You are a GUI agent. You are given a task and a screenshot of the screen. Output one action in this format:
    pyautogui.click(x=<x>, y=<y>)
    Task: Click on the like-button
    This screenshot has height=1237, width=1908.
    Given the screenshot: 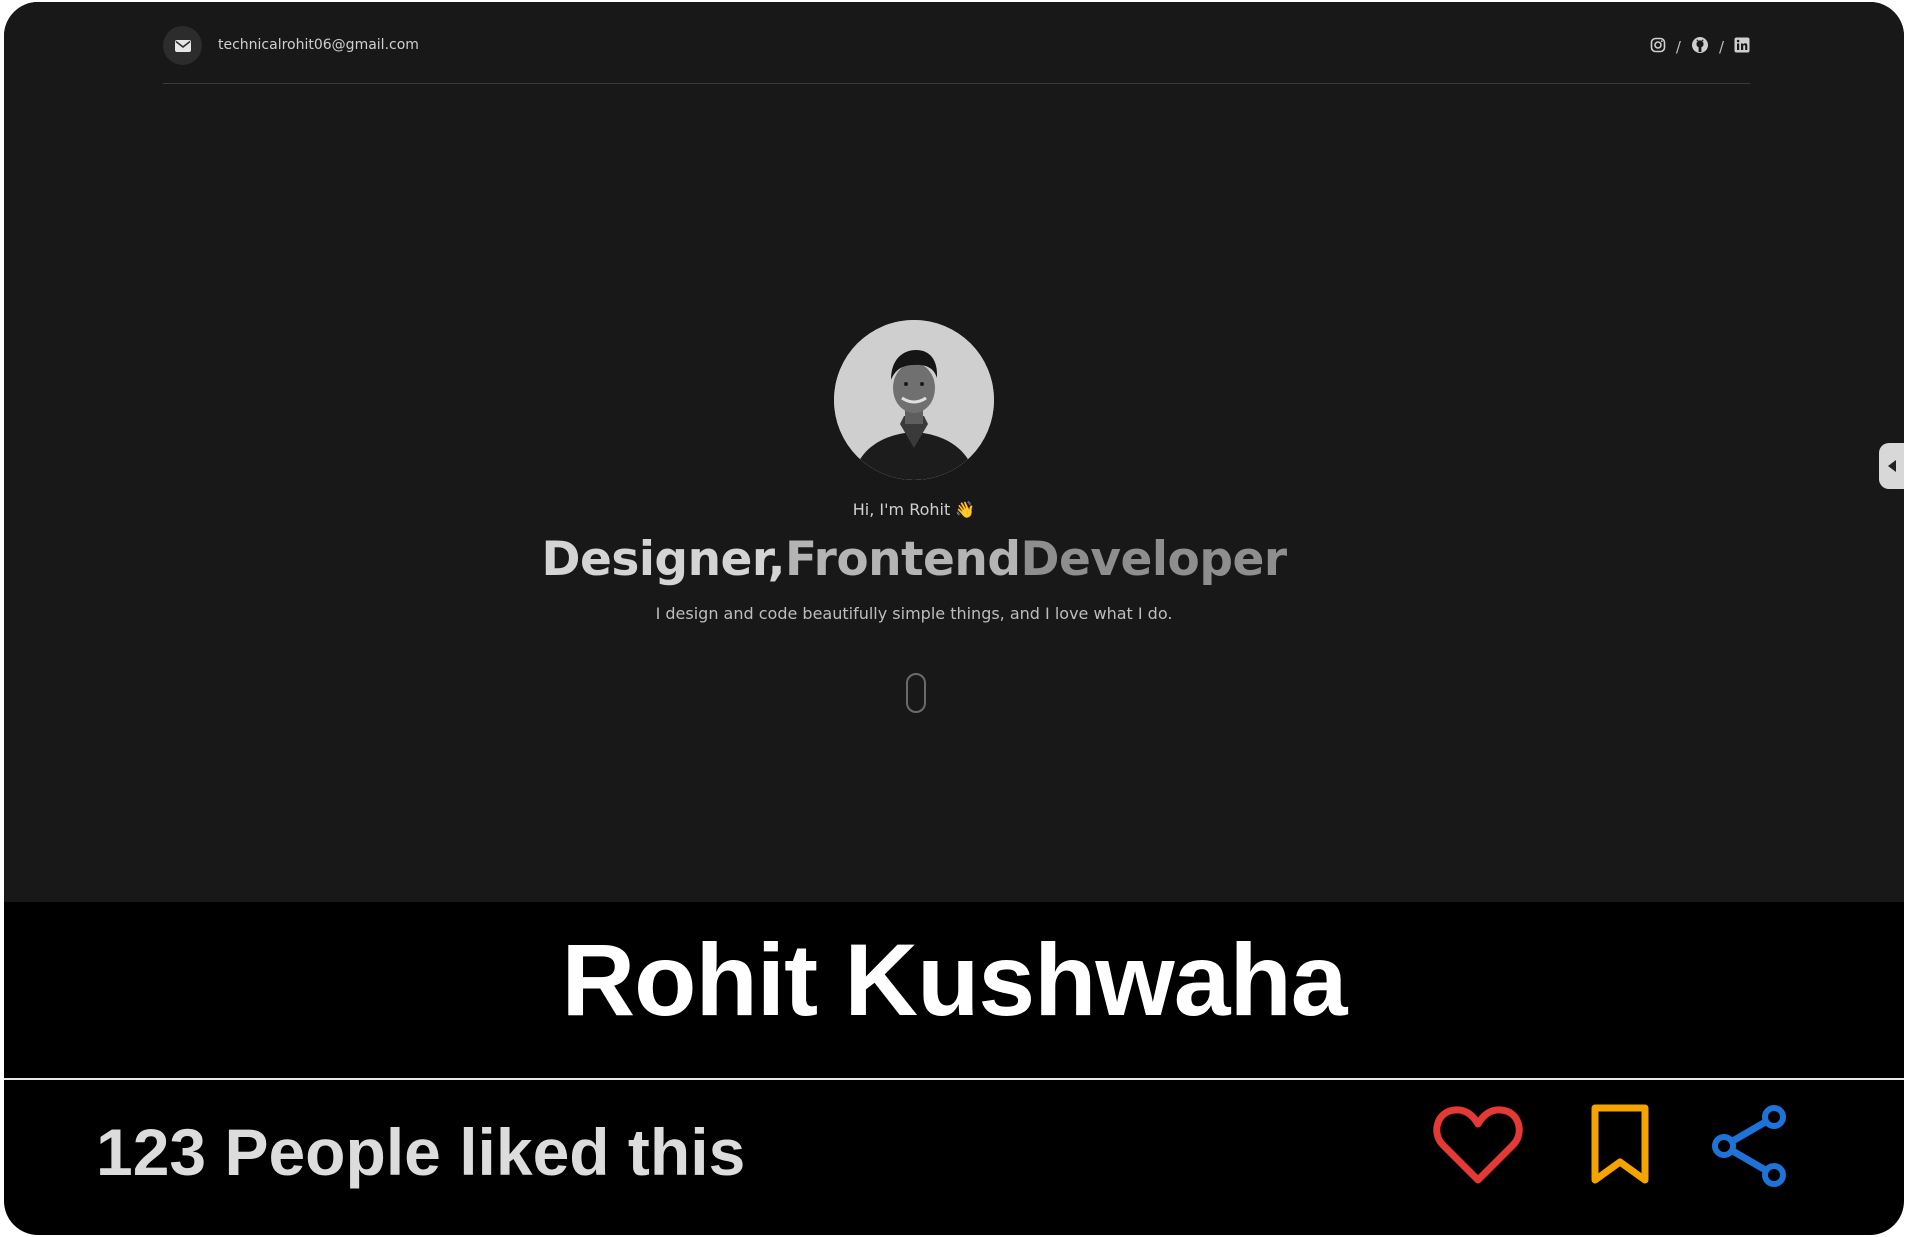 What is the action you would take?
    pyautogui.click(x=1478, y=1147)
    